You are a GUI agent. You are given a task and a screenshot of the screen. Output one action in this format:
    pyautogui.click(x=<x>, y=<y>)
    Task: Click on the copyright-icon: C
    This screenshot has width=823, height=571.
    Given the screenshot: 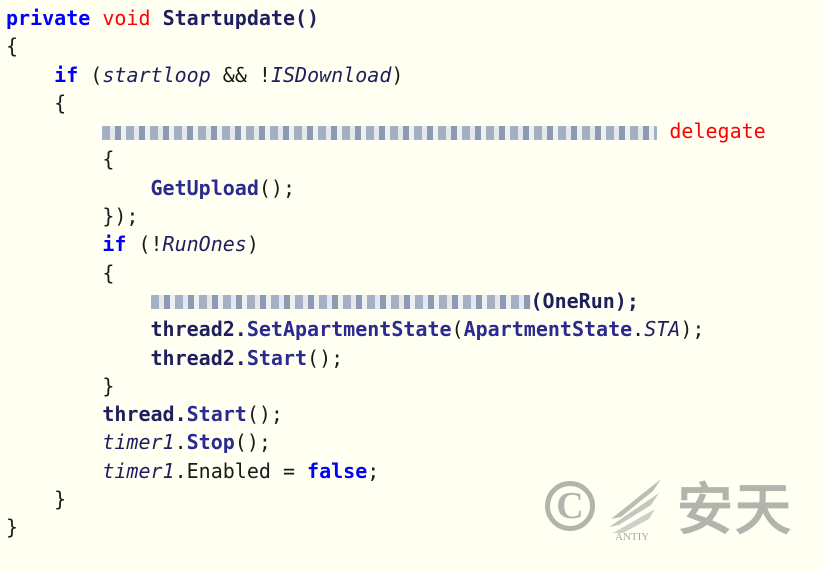 What is the action you would take?
    pyautogui.click(x=570, y=505)
    